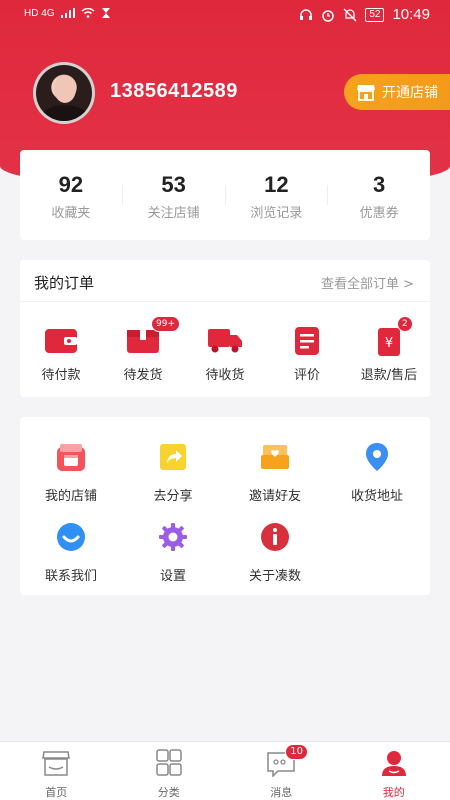 Image resolution: width=450 pixels, height=800 pixels. What do you see at coordinates (367, 282) in the screenshot?
I see `view-all-orders-link: 查看全部订单 >` at bounding box center [367, 282].